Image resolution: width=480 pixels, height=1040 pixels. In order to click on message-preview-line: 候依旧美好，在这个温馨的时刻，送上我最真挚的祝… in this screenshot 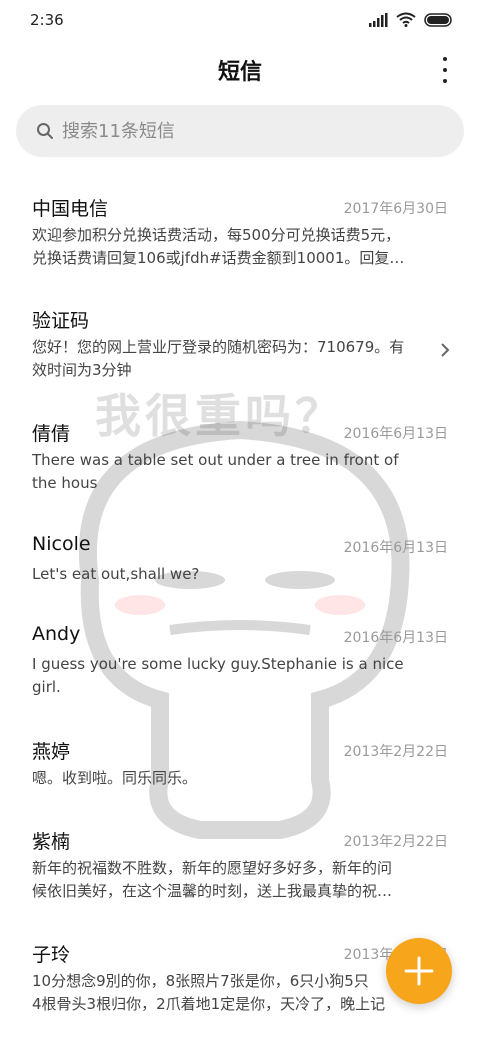, I will do `click(212, 891)`.